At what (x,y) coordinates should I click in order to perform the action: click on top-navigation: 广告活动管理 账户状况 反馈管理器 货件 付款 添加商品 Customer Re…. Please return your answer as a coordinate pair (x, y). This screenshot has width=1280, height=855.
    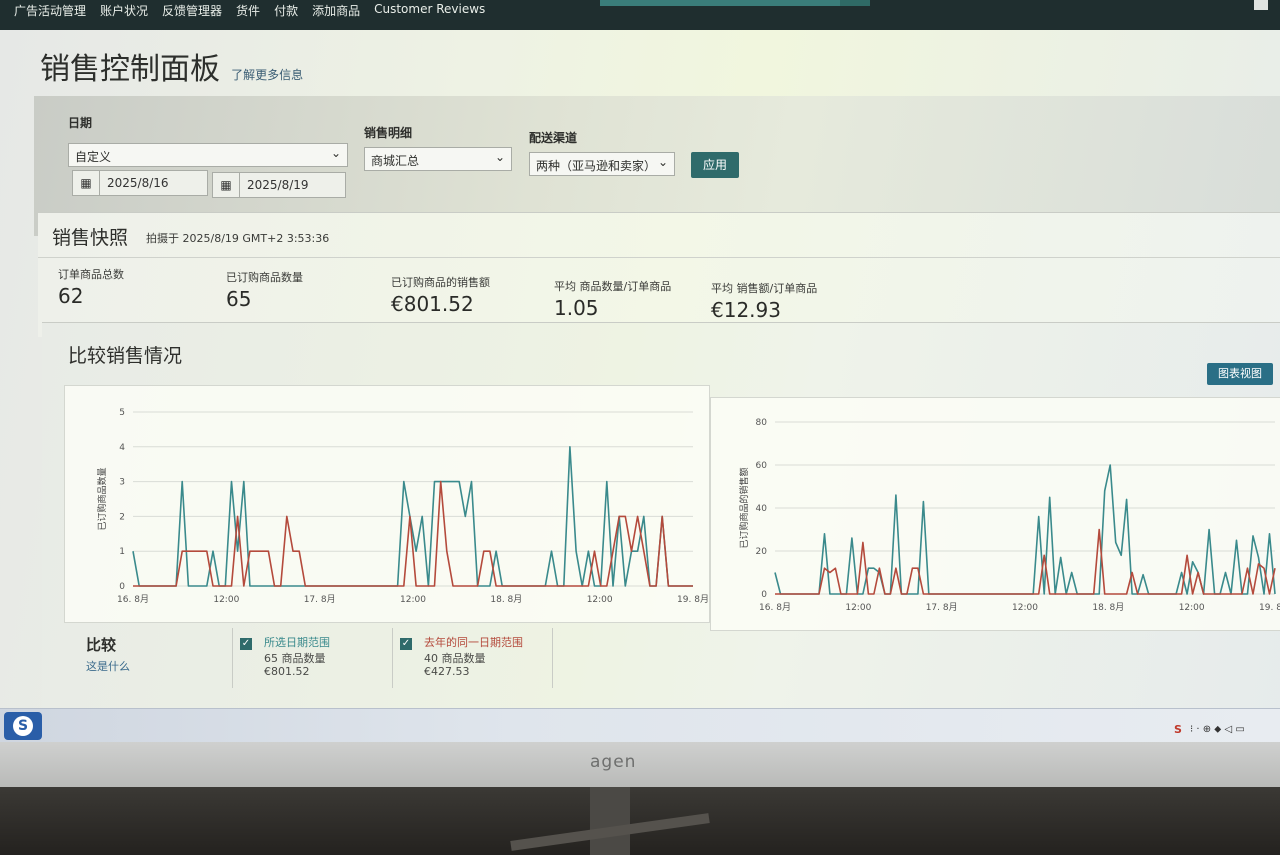
    Looking at the image, I should click on (640, 15).